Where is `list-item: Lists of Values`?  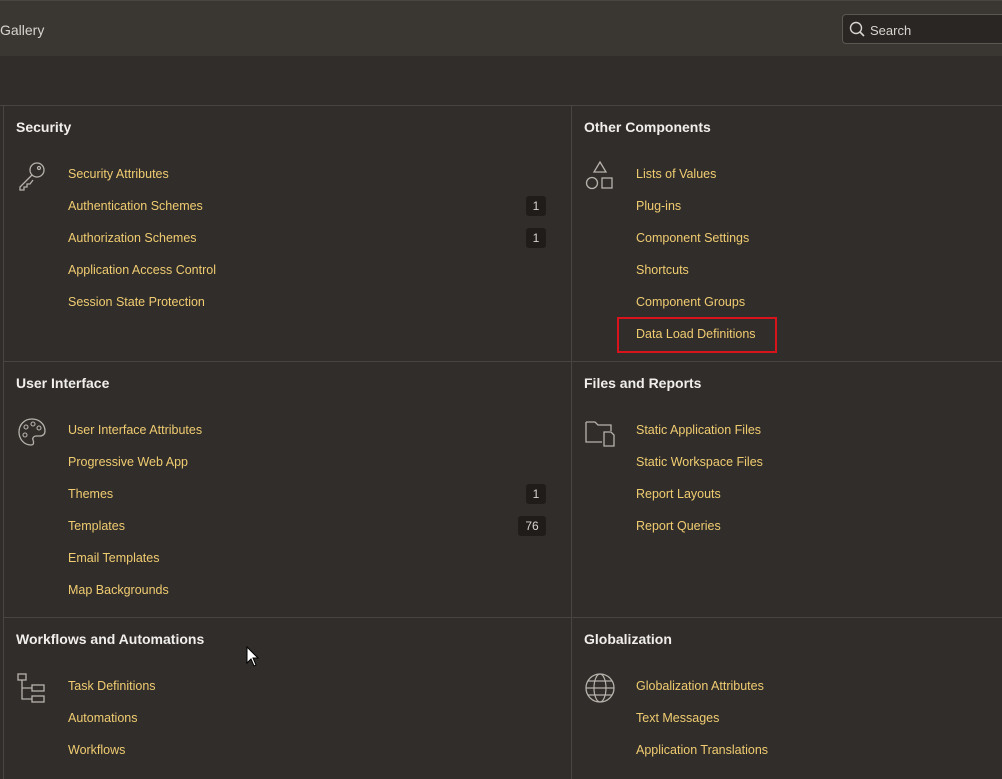 list-item: Lists of Values is located at coordinates (696, 182).